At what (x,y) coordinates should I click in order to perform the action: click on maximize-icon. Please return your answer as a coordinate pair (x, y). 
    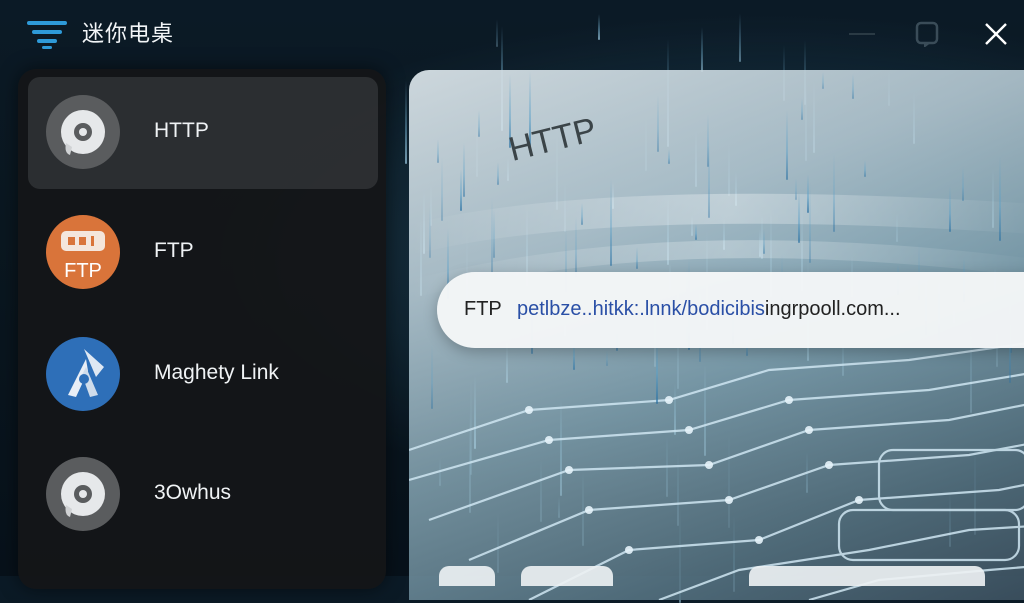
    Looking at the image, I should click on (927, 34).